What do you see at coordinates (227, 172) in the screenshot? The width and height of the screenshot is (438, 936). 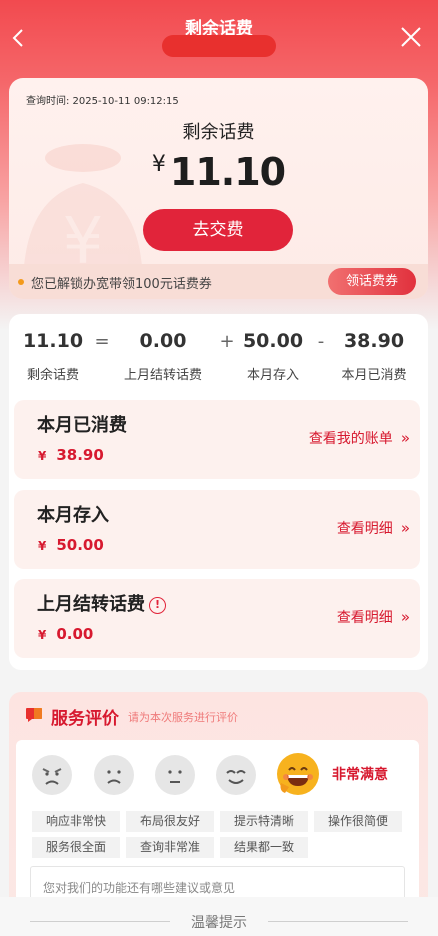 I see `balance-value: 11.10` at bounding box center [227, 172].